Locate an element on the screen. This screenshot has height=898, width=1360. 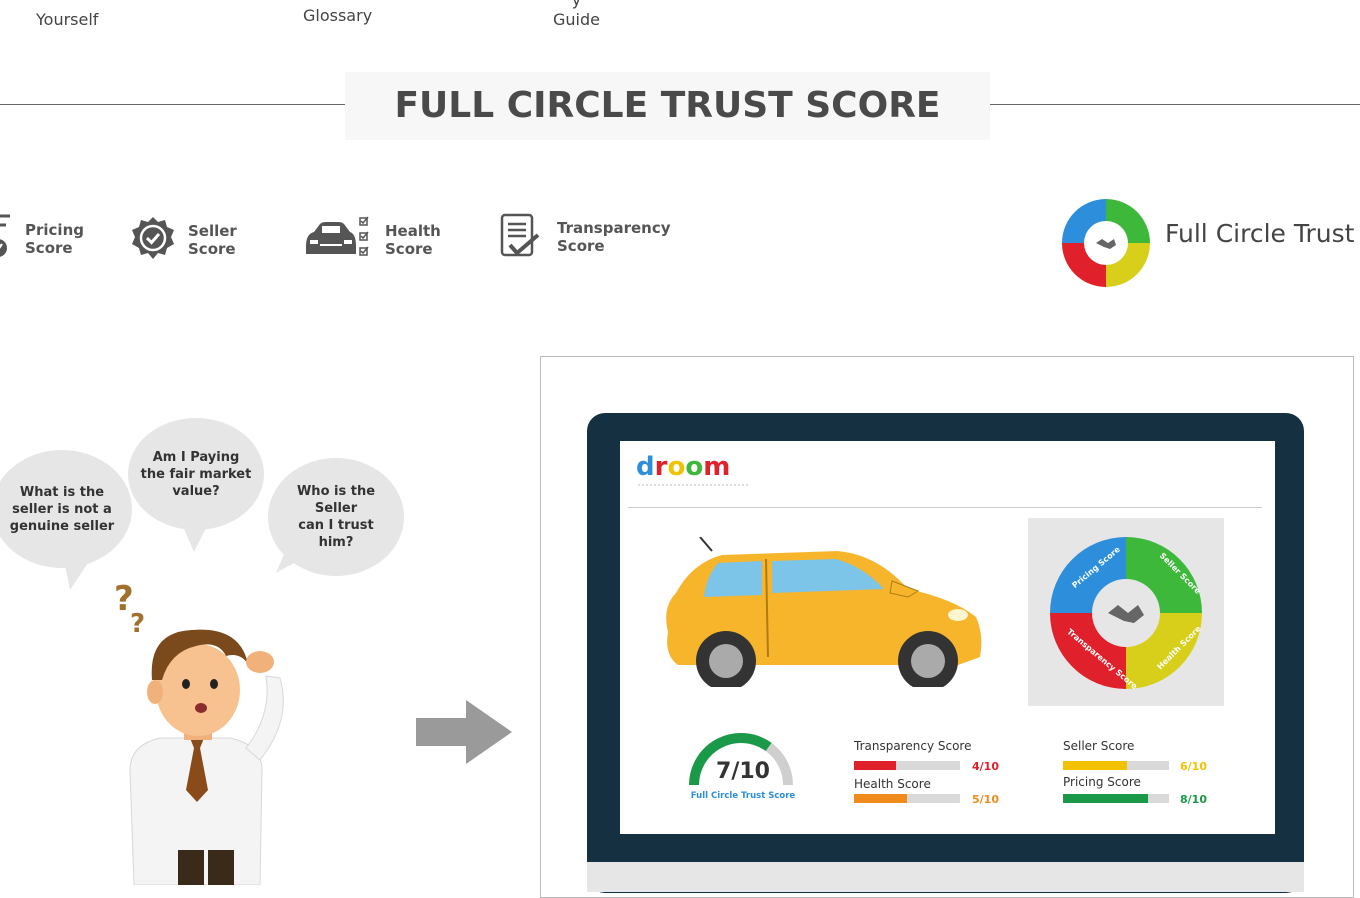
bar-track-health is located at coordinates (907, 798).